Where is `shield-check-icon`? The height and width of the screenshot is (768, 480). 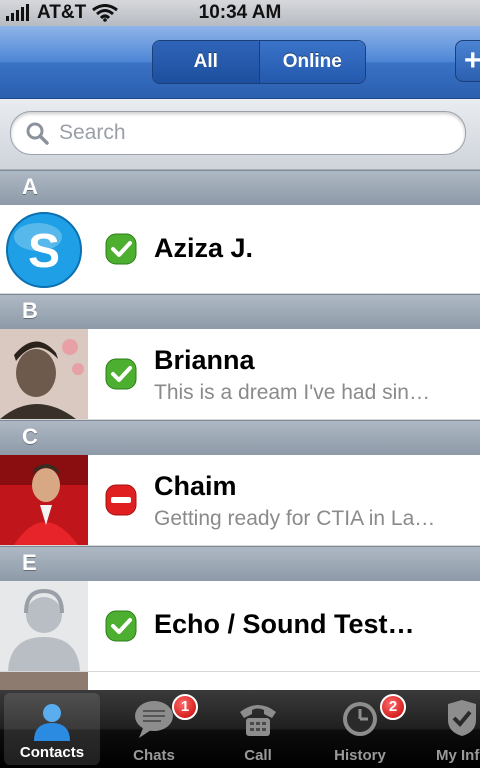
shield-check-icon is located at coordinates (462, 718).